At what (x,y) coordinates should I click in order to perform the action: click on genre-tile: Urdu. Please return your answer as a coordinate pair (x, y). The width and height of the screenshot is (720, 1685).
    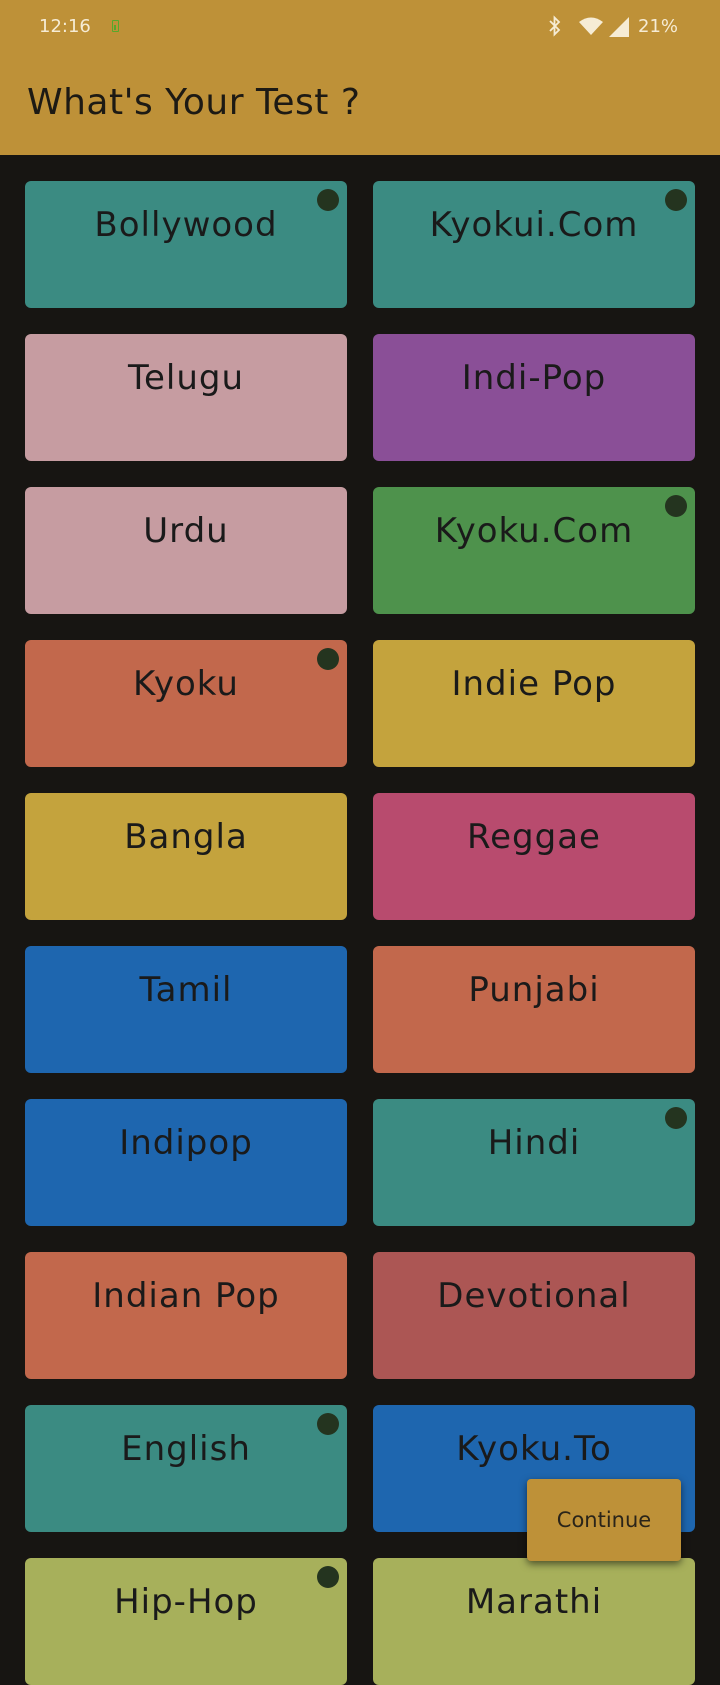
    Looking at the image, I should click on (186, 550).